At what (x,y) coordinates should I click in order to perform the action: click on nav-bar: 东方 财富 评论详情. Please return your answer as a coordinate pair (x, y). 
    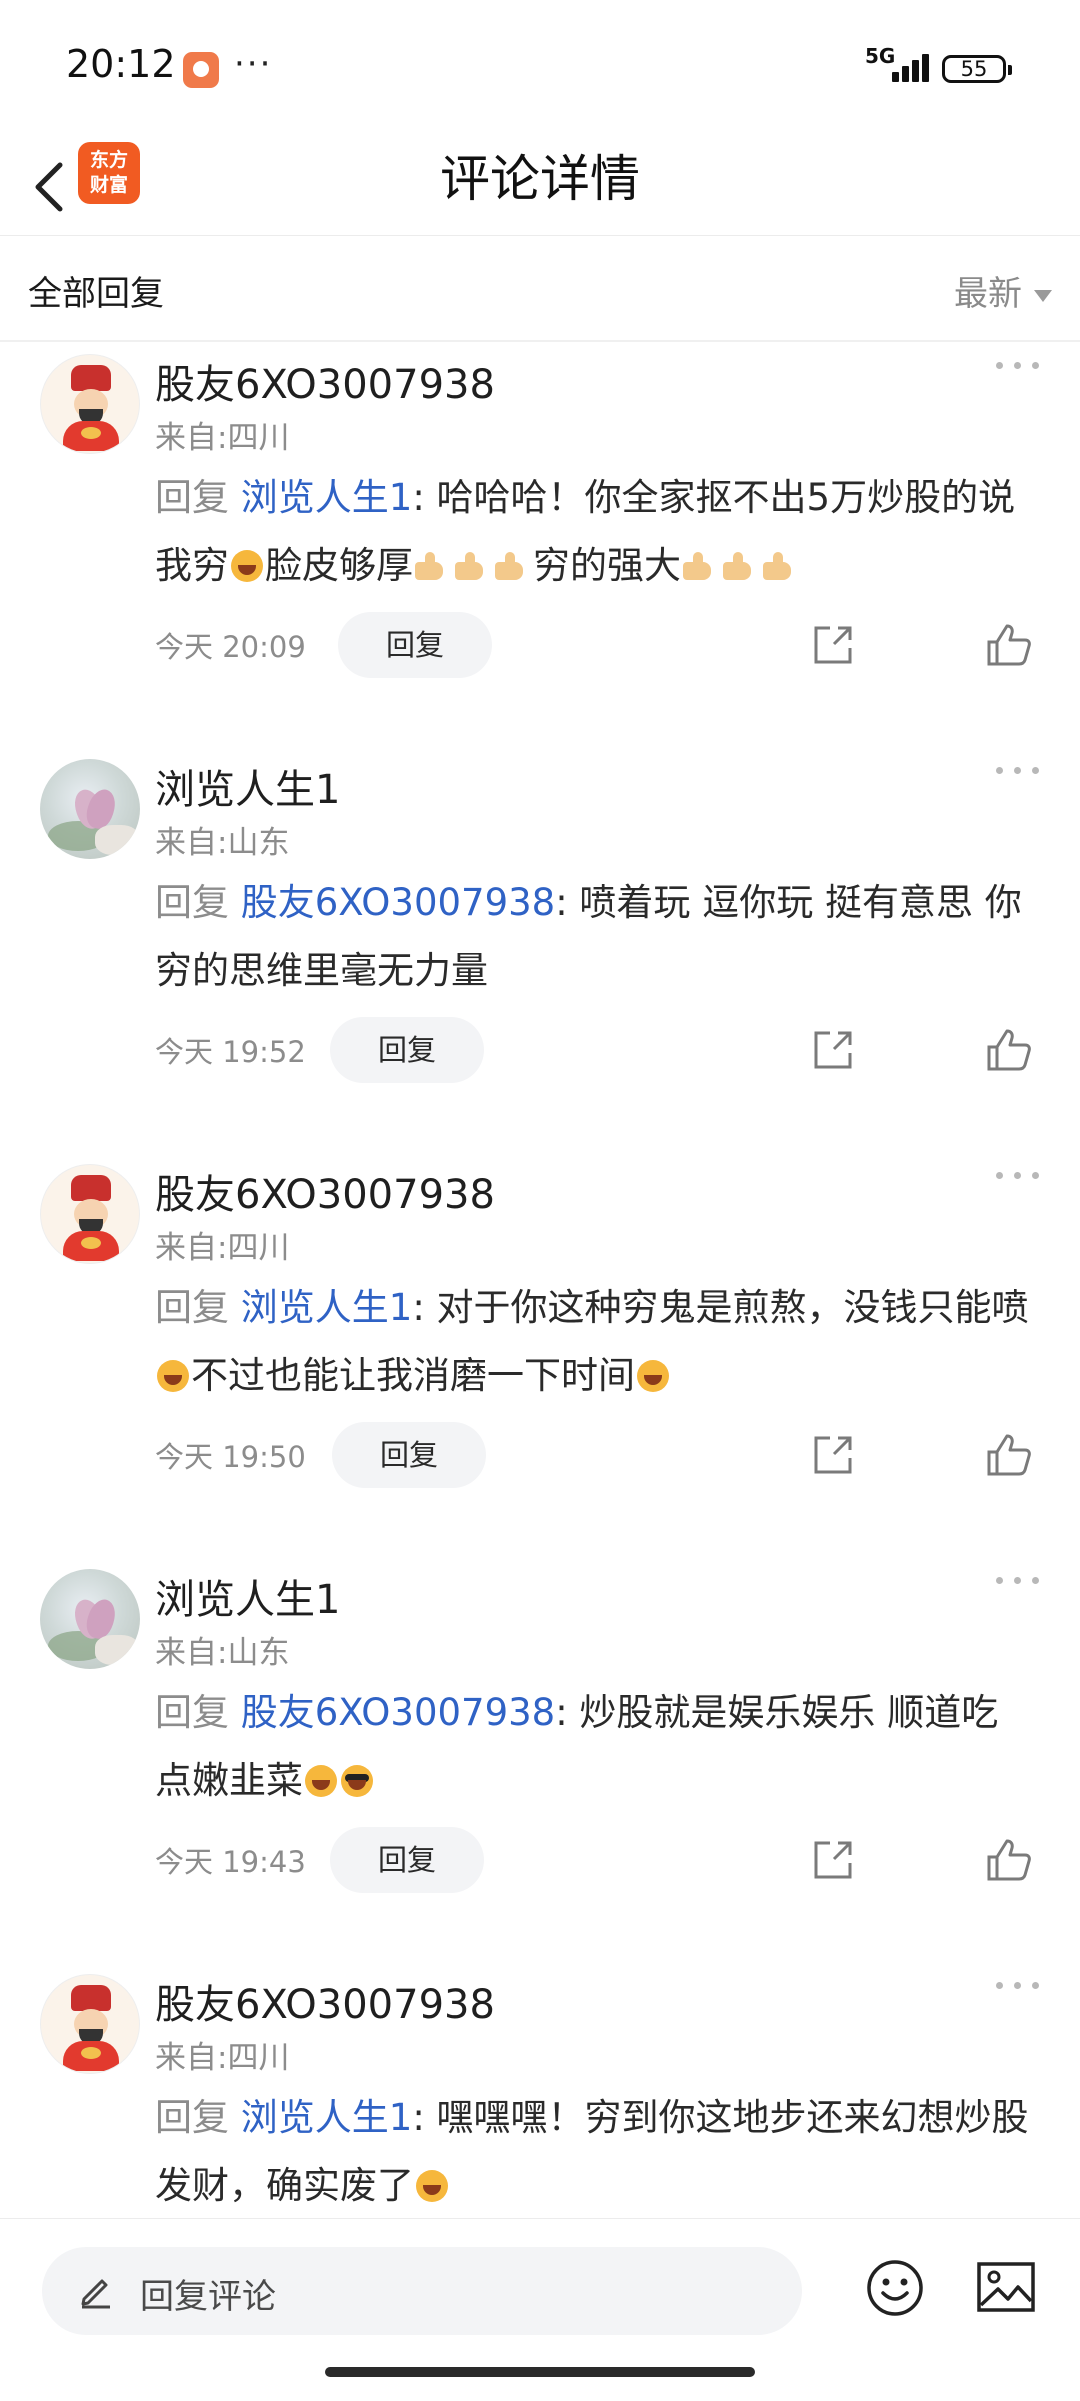
    Looking at the image, I should click on (540, 185).